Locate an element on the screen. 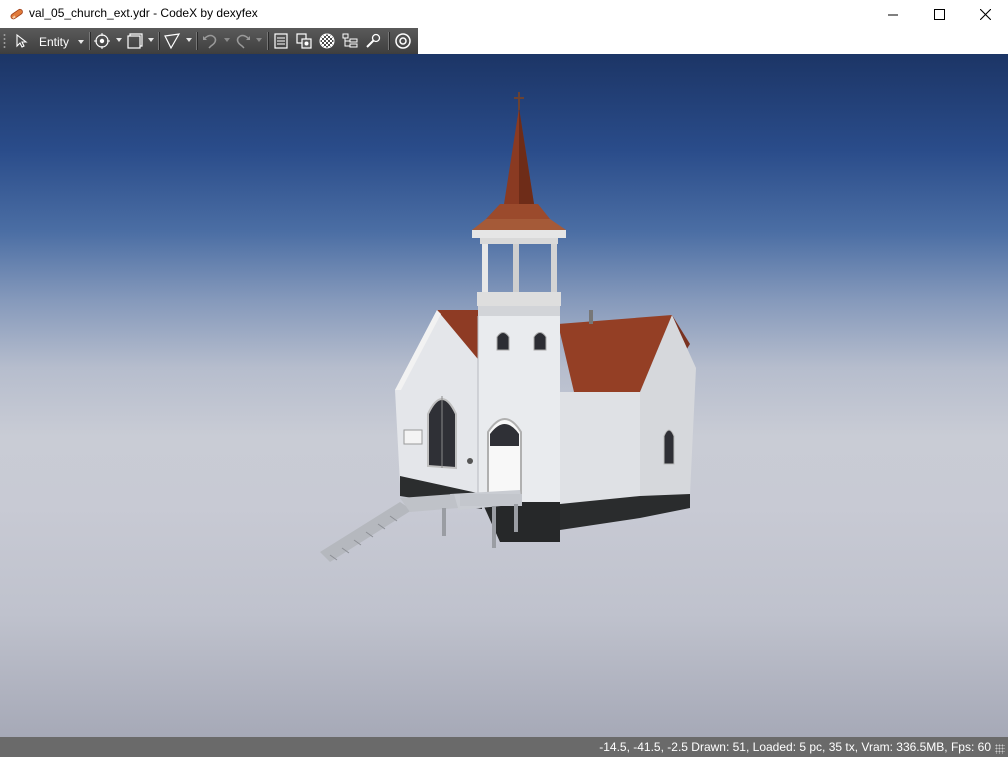 This screenshot has height=757, width=1008. redo-icon is located at coordinates (243, 41).